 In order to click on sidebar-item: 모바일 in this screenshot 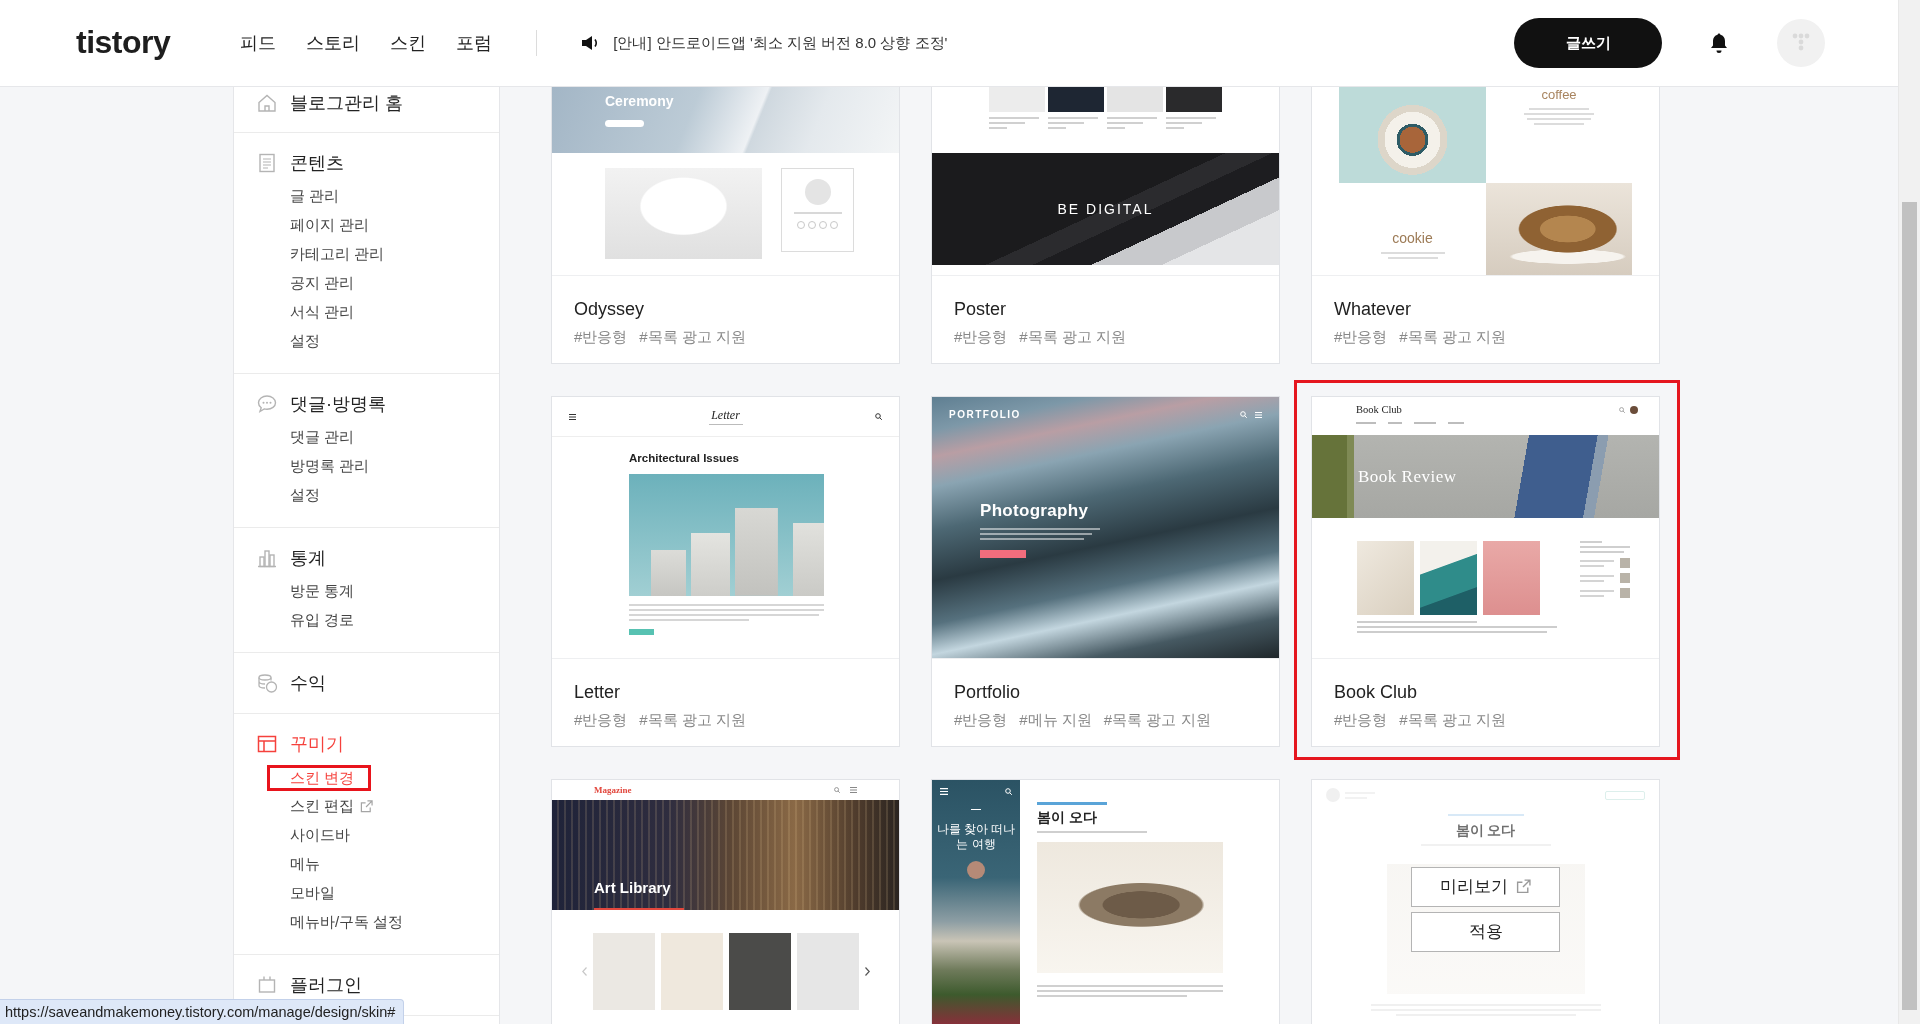, I will do `click(312, 893)`.